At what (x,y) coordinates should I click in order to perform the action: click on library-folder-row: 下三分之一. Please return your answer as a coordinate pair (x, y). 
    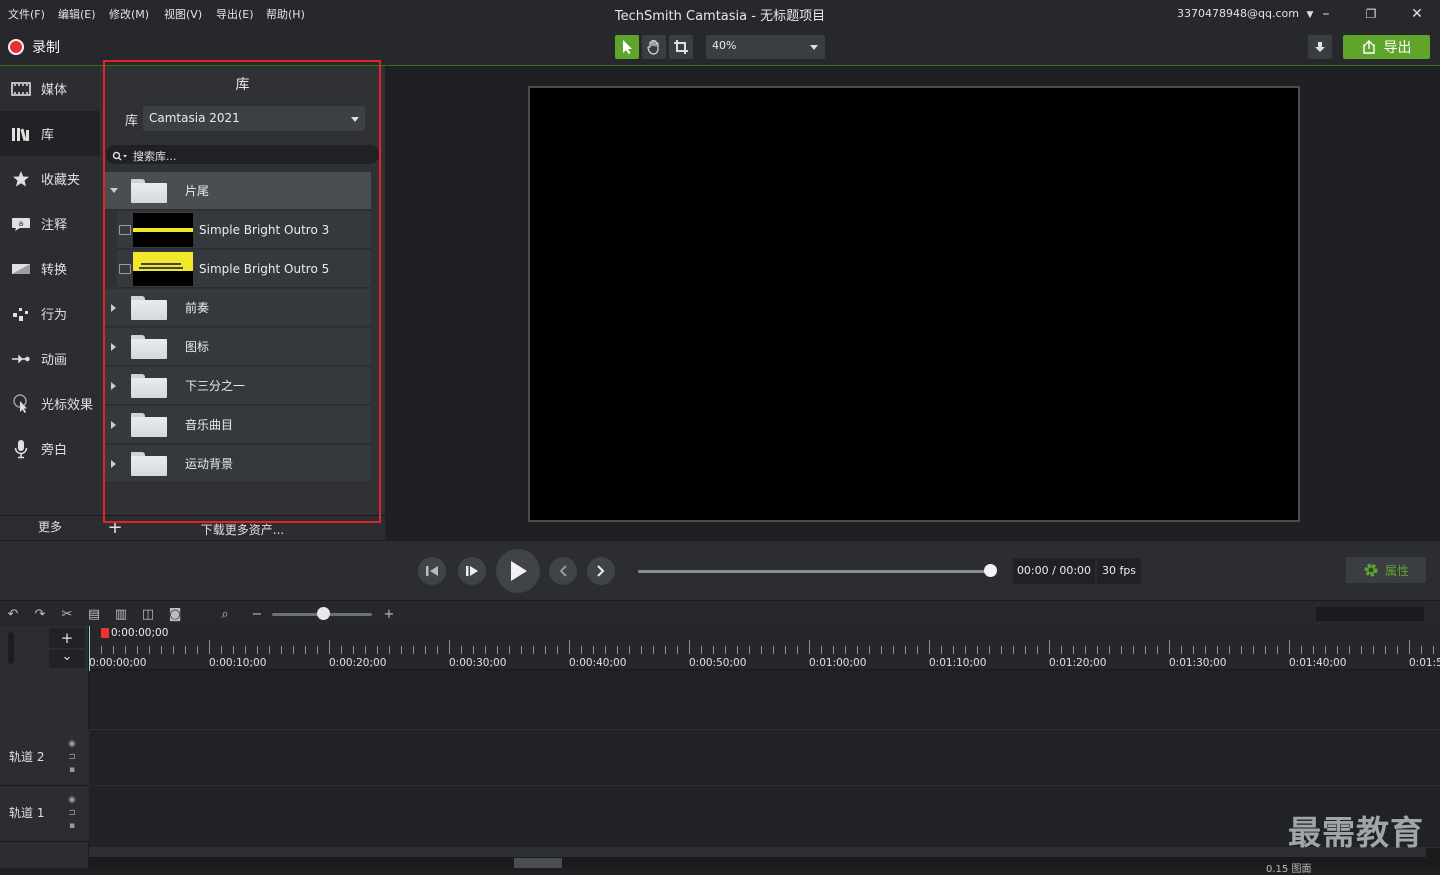
    Looking at the image, I should click on (238, 386).